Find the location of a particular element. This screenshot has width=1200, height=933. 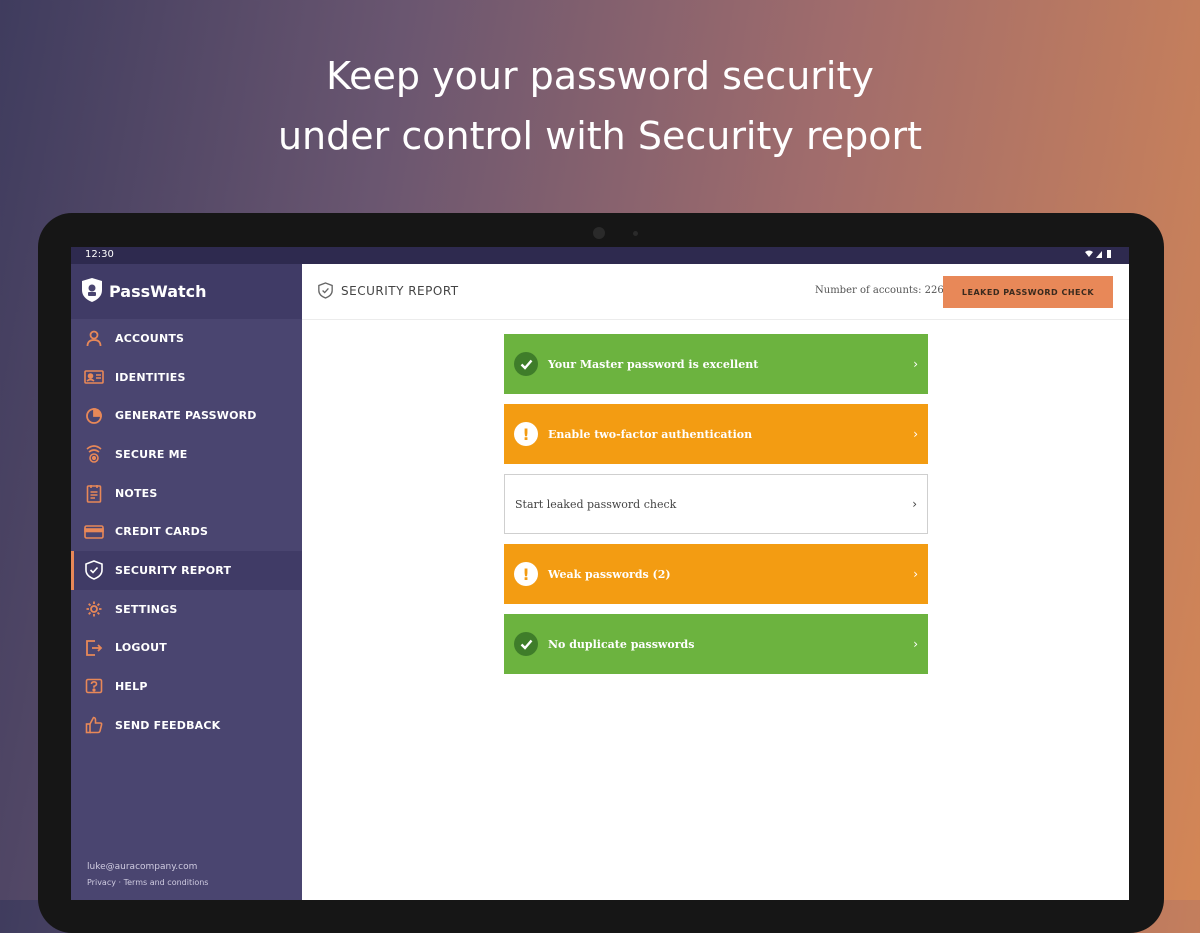

sidebar-item-label: CREDIT CARDS is located at coordinates (162, 532).